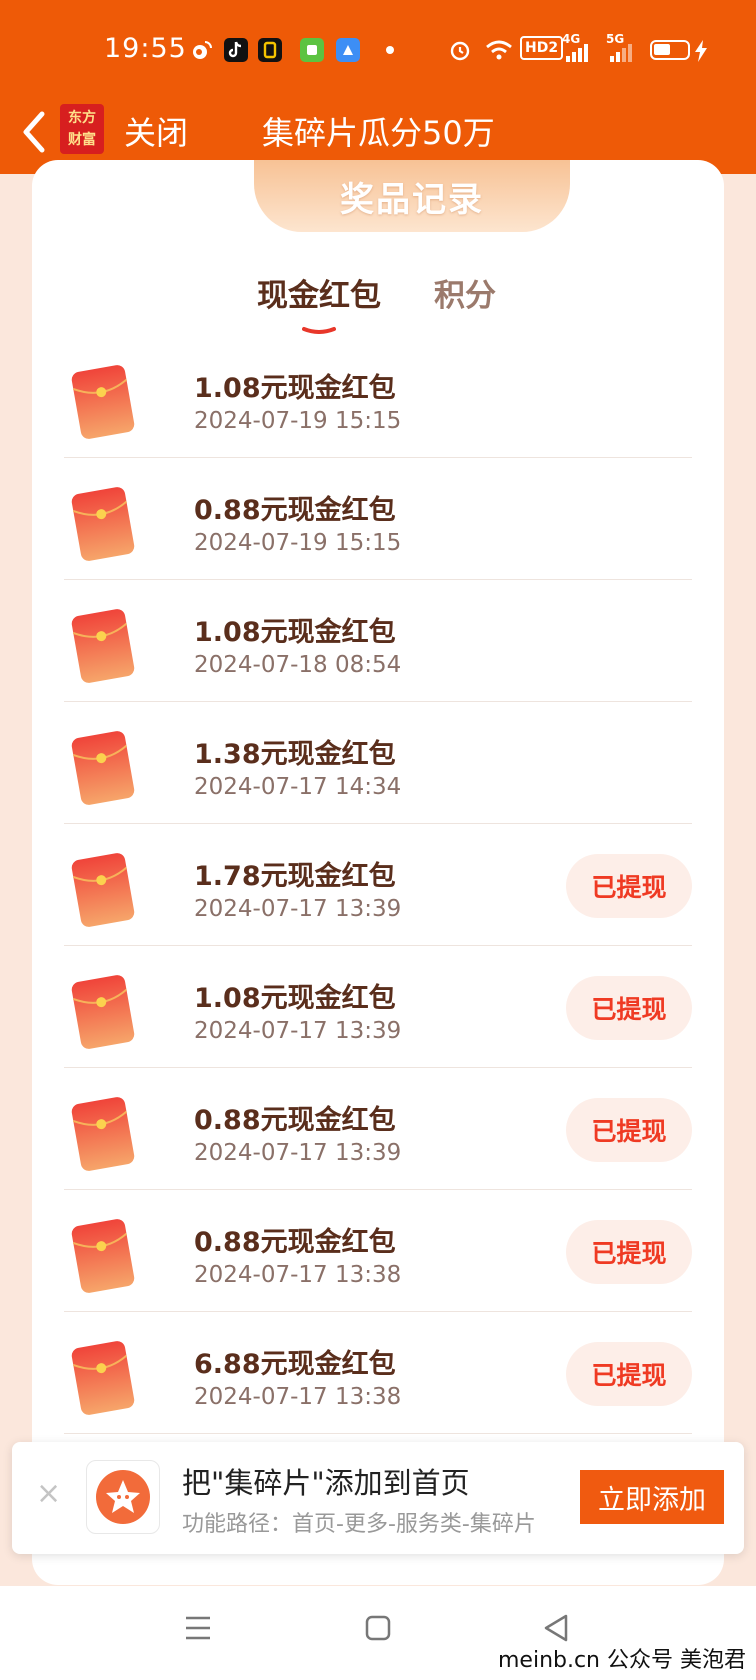  Describe the element at coordinates (359, 1524) in the screenshot. I see `banner-path: 功能路径：首页-更多-服务类-集碎片` at that location.